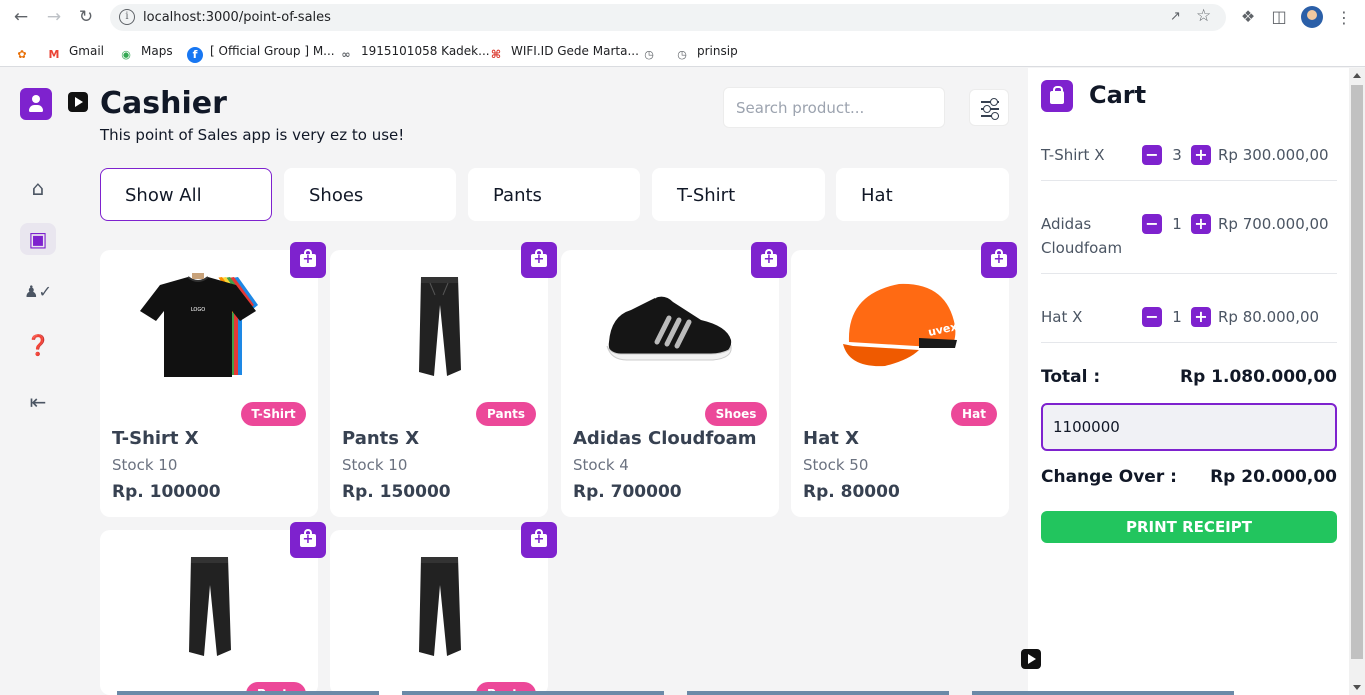 The width and height of the screenshot is (1365, 695). I want to click on category-badge: Shoes, so click(736, 414).